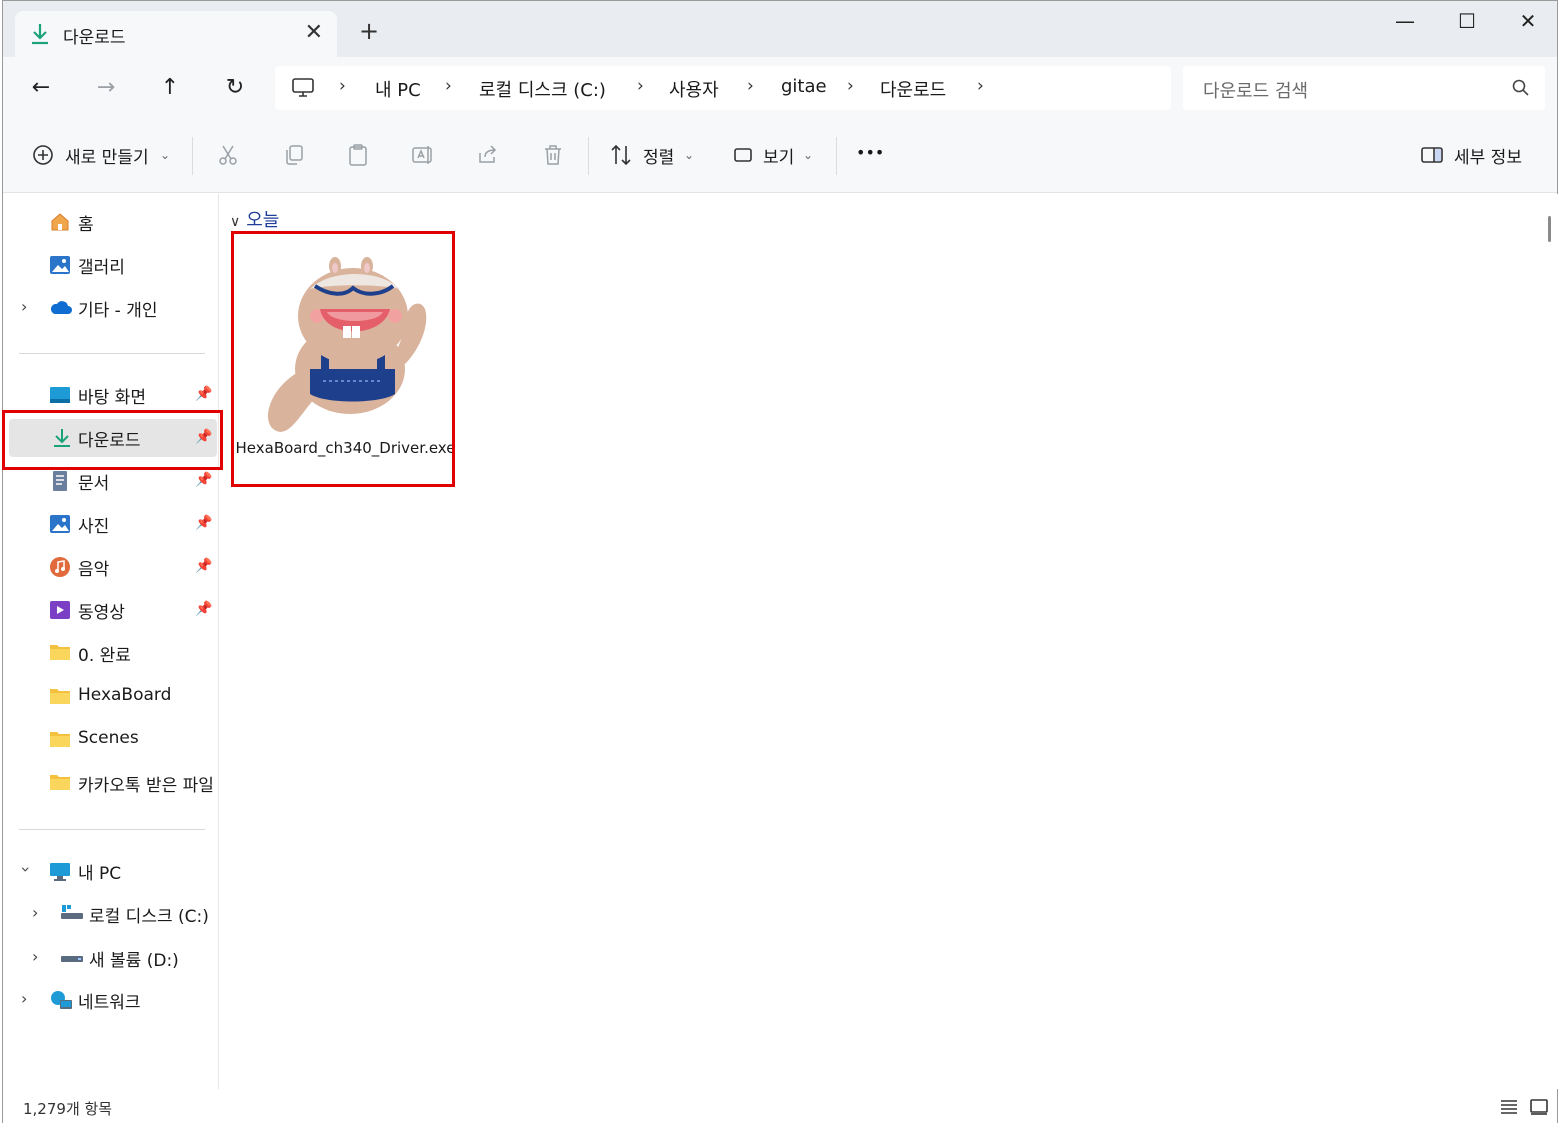  I want to click on back-button: ←, so click(41, 88).